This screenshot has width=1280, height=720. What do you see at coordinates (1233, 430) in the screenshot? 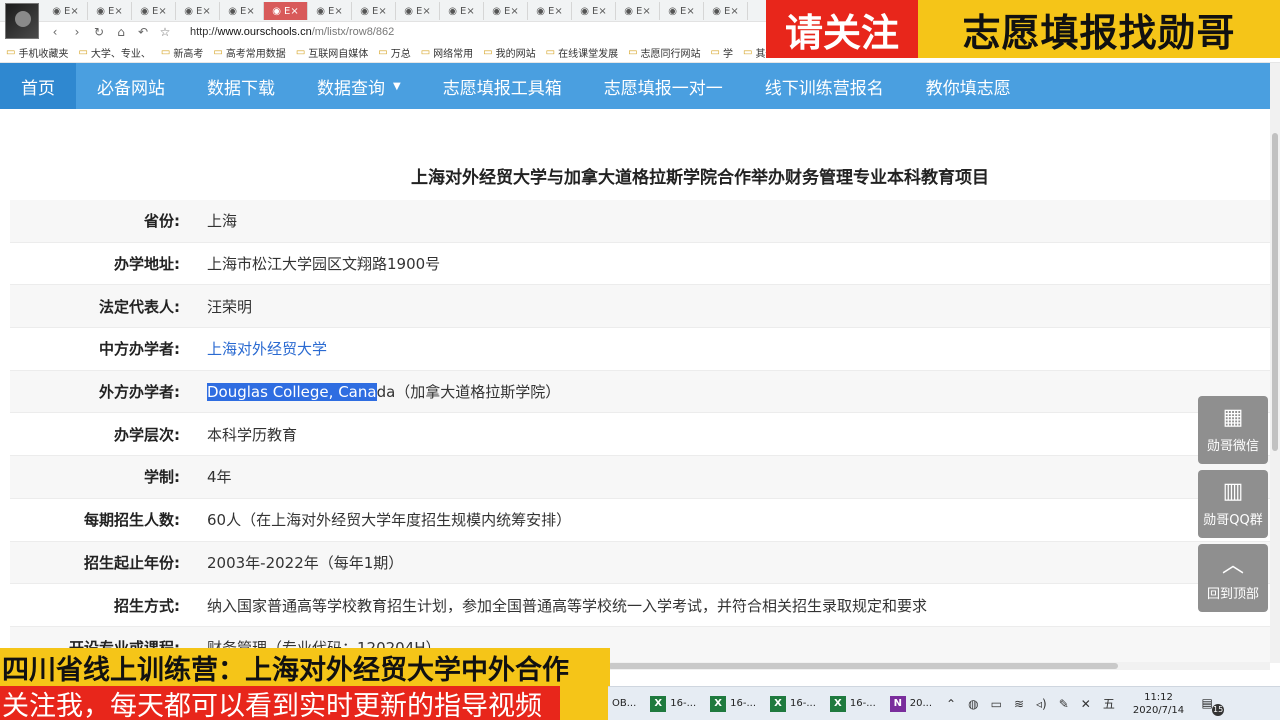
I see `wechat-widget: ▦ 勋哥微信` at bounding box center [1233, 430].